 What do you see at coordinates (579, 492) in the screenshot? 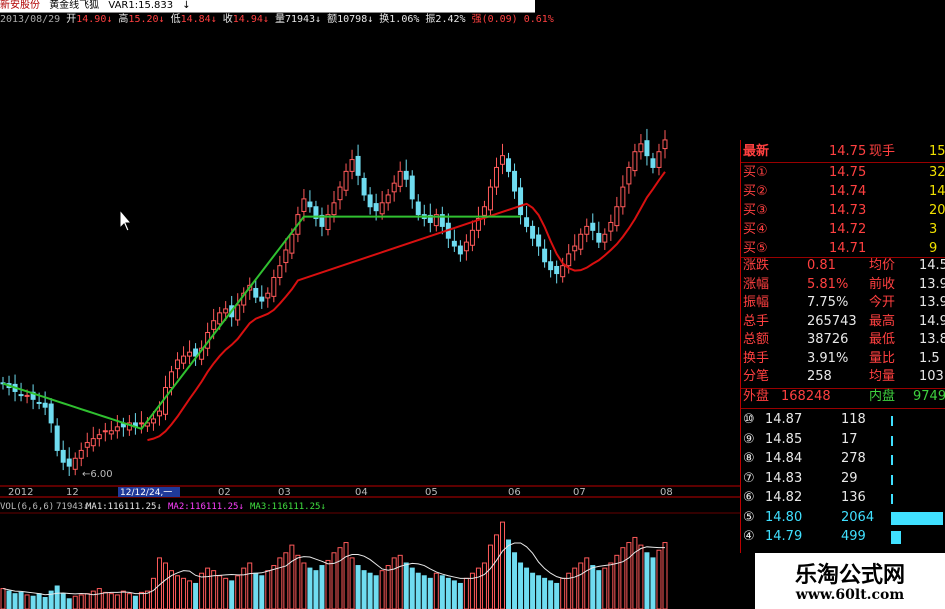
I see `time-tick-label: 07` at bounding box center [579, 492].